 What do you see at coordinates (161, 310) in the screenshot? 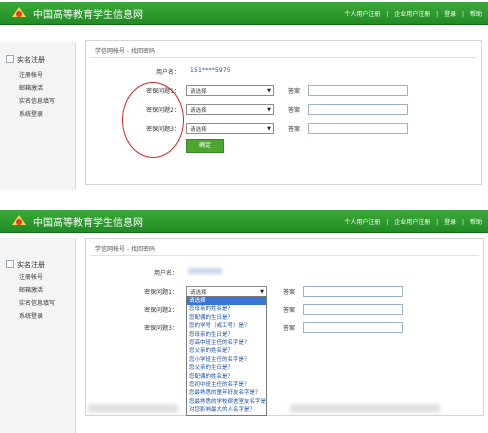
I see `question2-label: 密保问题2：` at bounding box center [161, 310].